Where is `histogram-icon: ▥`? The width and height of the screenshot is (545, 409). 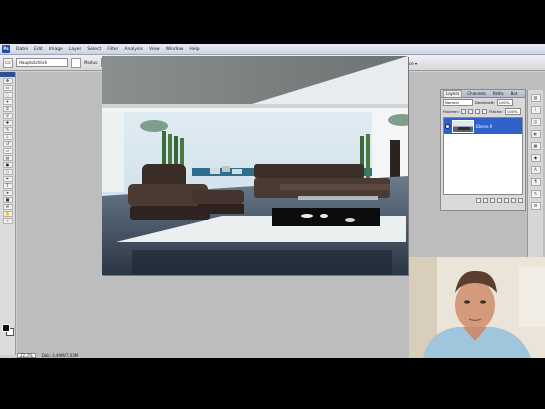
histogram-icon: ▥ is located at coordinates (535, 98).